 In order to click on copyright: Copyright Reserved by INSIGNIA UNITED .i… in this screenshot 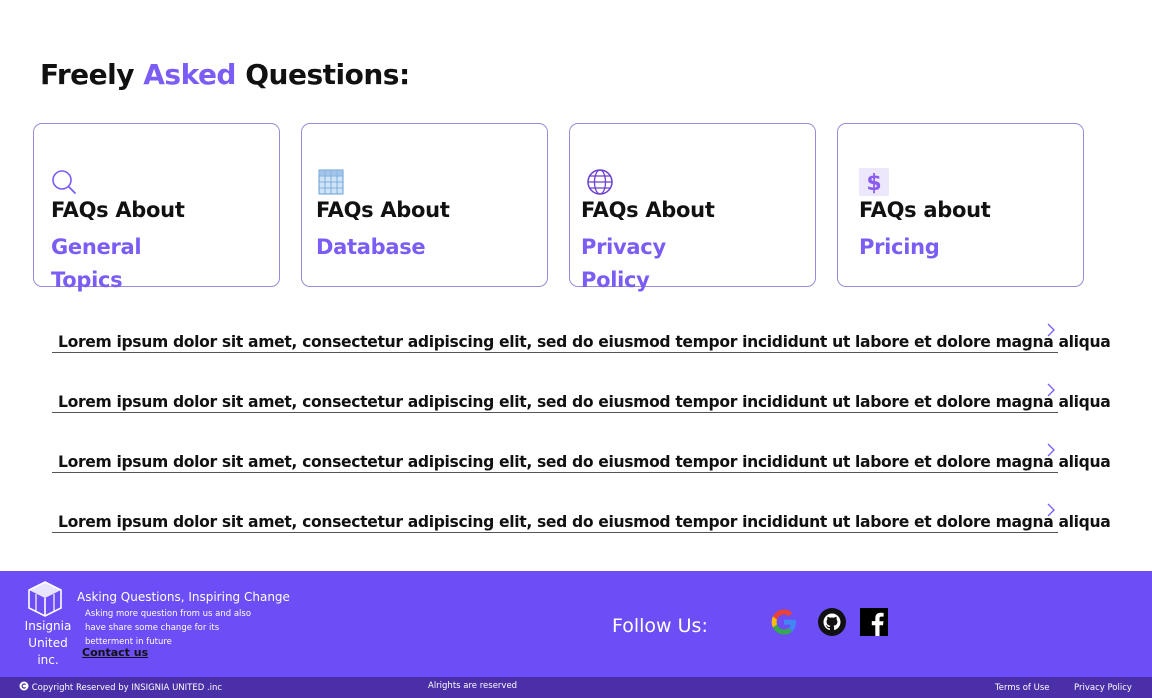, I will do `click(120, 687)`.